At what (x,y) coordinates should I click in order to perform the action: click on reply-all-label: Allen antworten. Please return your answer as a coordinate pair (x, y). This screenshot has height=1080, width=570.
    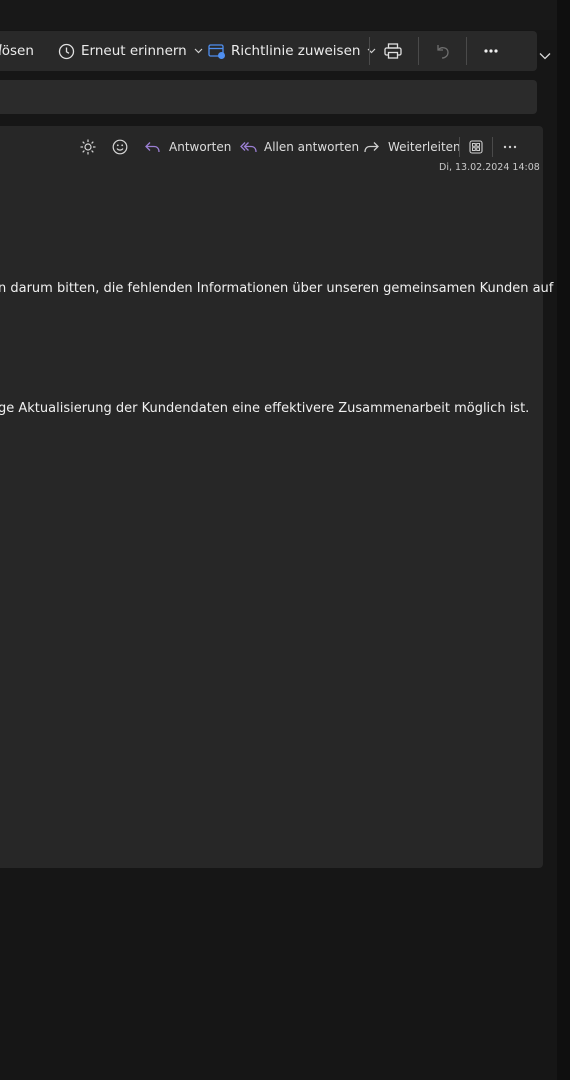
    Looking at the image, I should click on (312, 147).